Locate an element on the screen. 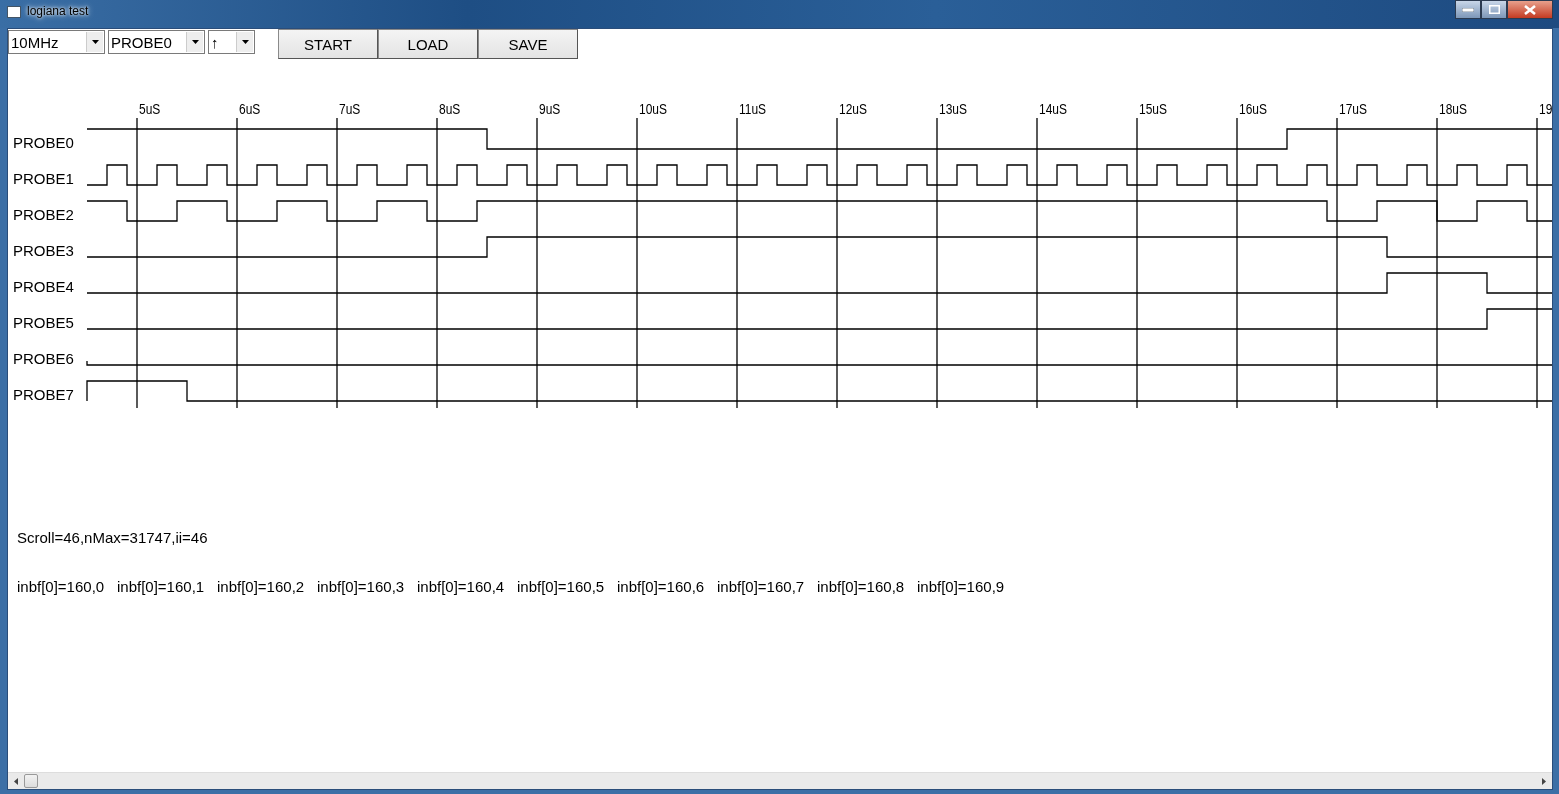  minimize-icon is located at coordinates (1468, 9).